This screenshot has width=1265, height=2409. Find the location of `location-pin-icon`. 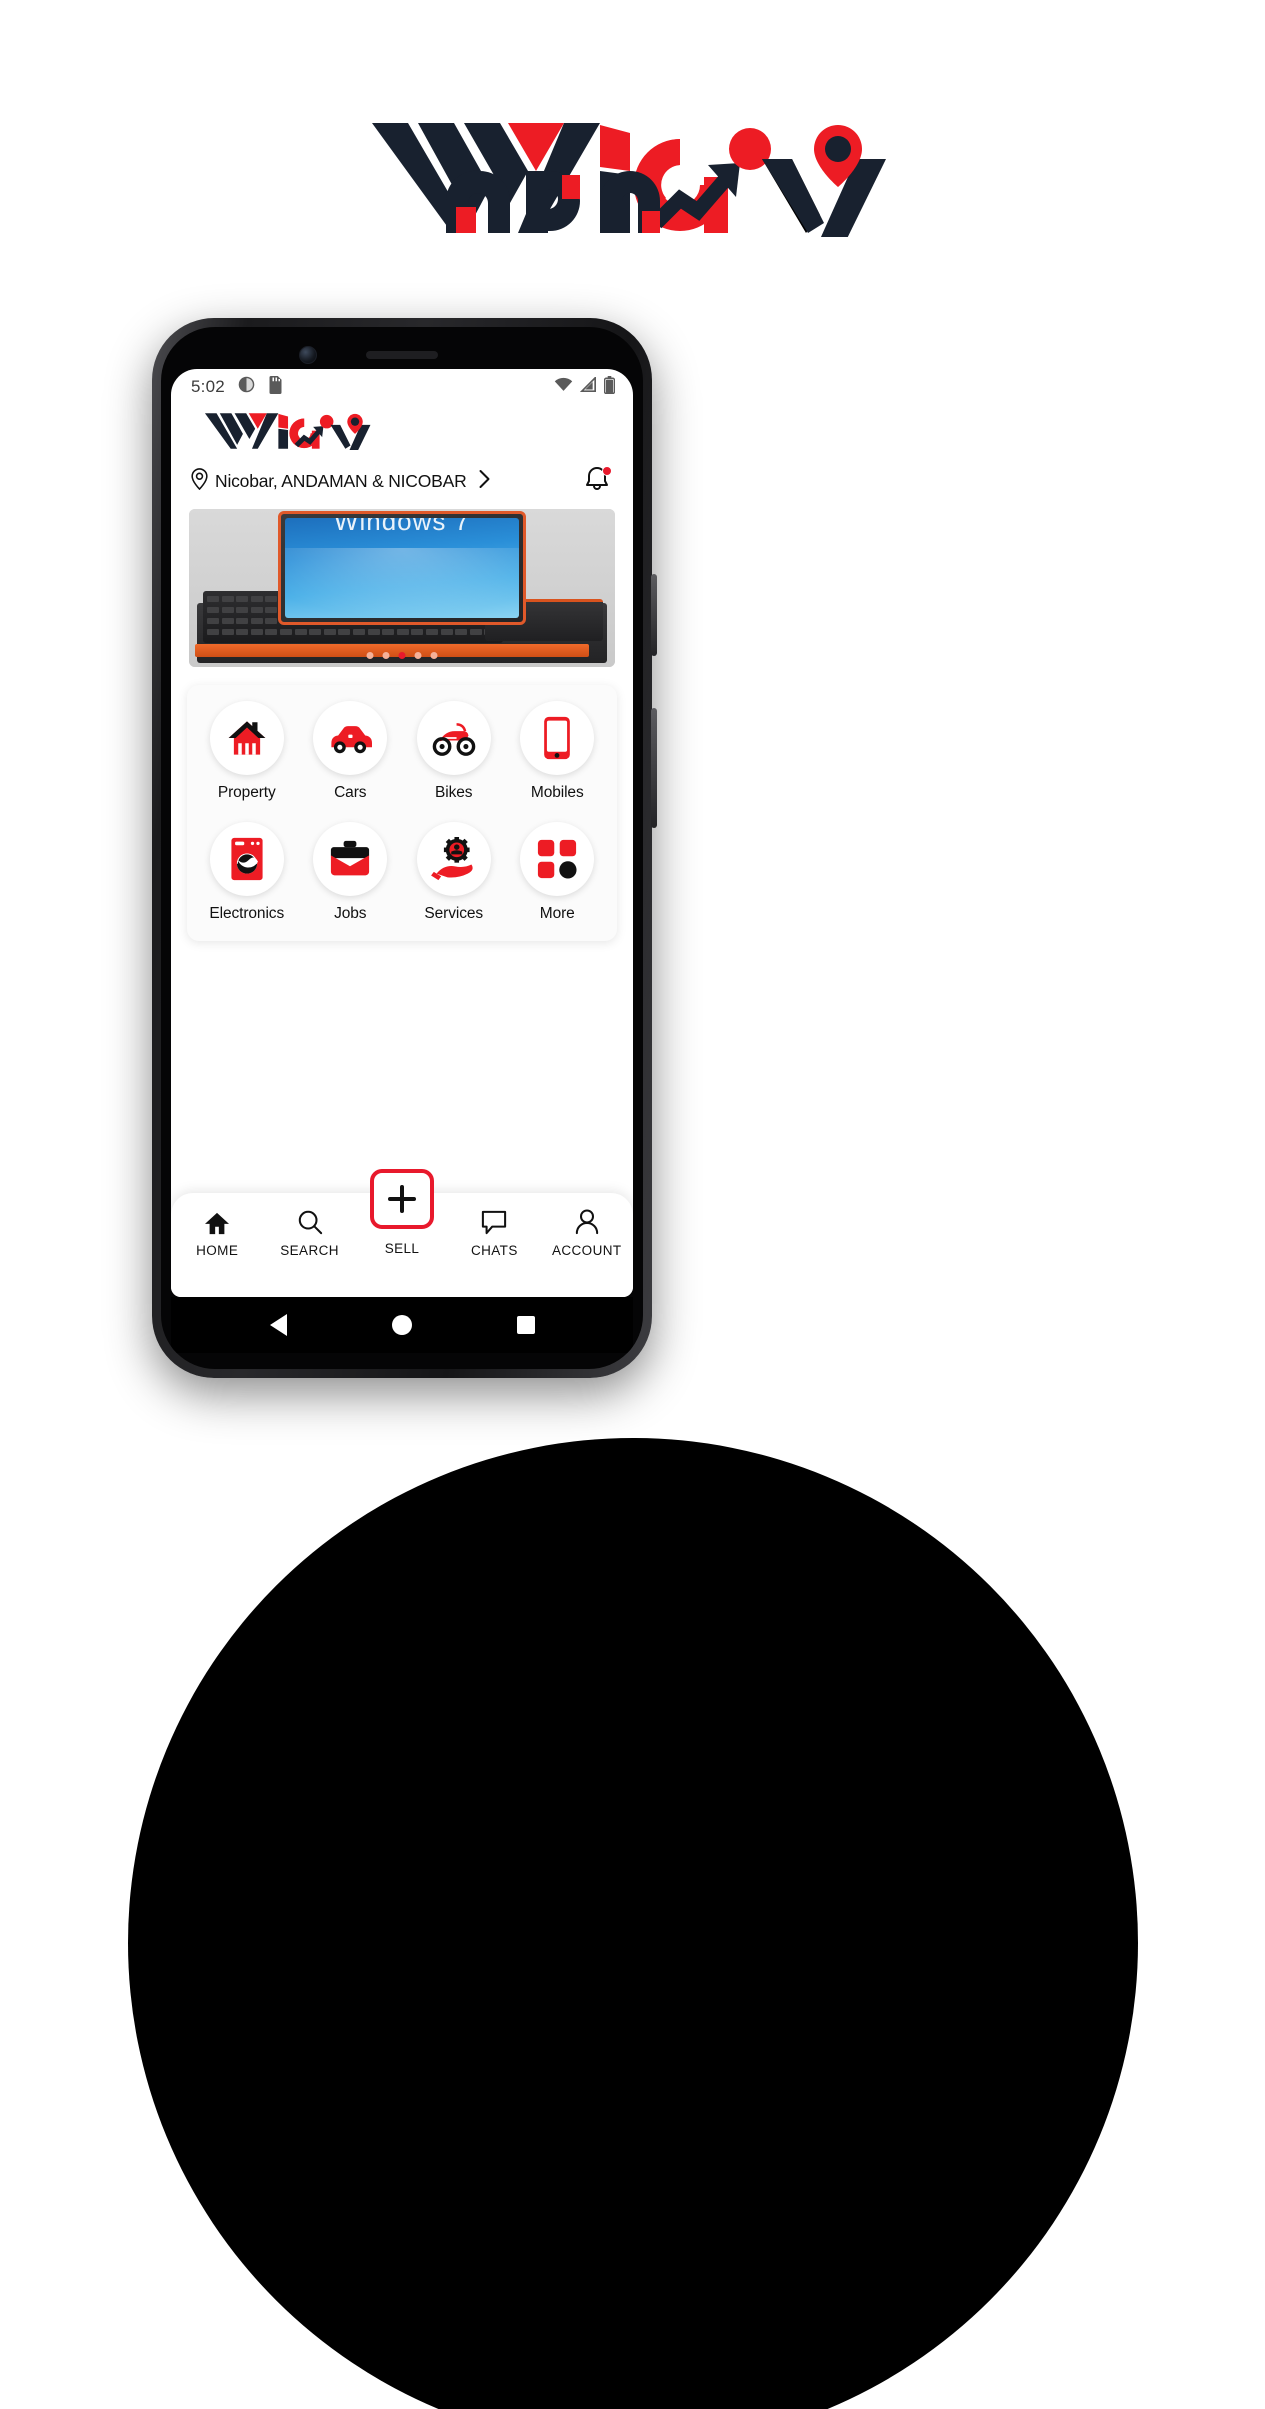

location-pin-icon is located at coordinates (199, 481).